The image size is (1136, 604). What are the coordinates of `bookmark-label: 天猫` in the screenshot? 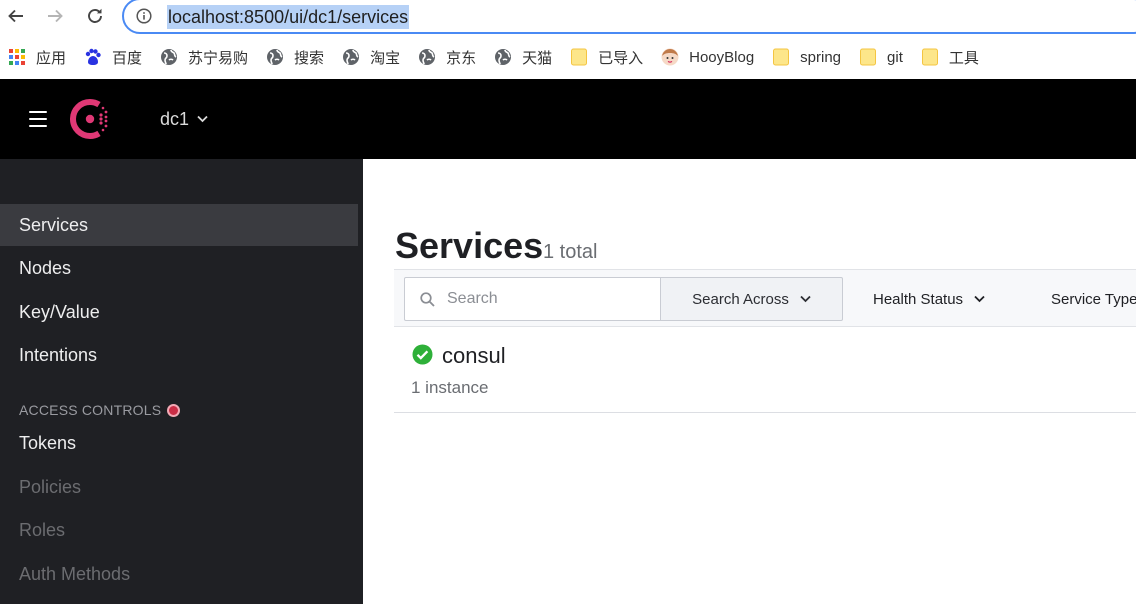 It's located at (537, 58).